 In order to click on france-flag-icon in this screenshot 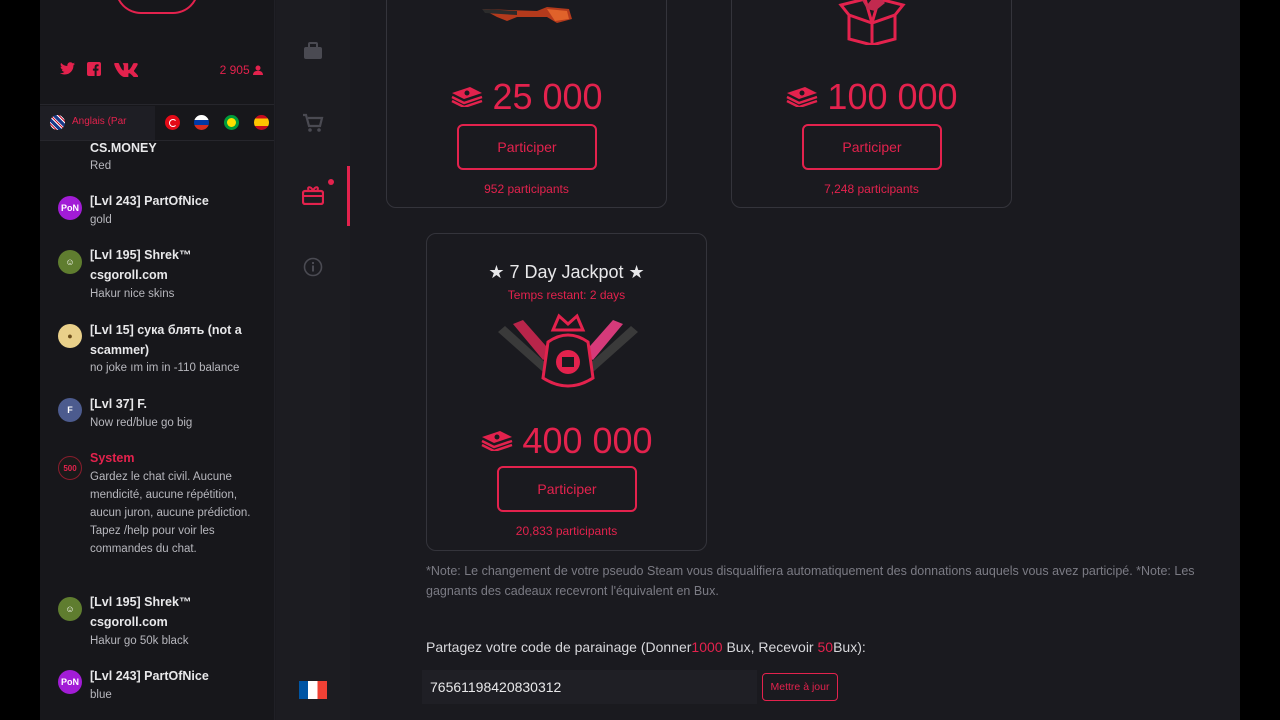, I will do `click(313, 690)`.